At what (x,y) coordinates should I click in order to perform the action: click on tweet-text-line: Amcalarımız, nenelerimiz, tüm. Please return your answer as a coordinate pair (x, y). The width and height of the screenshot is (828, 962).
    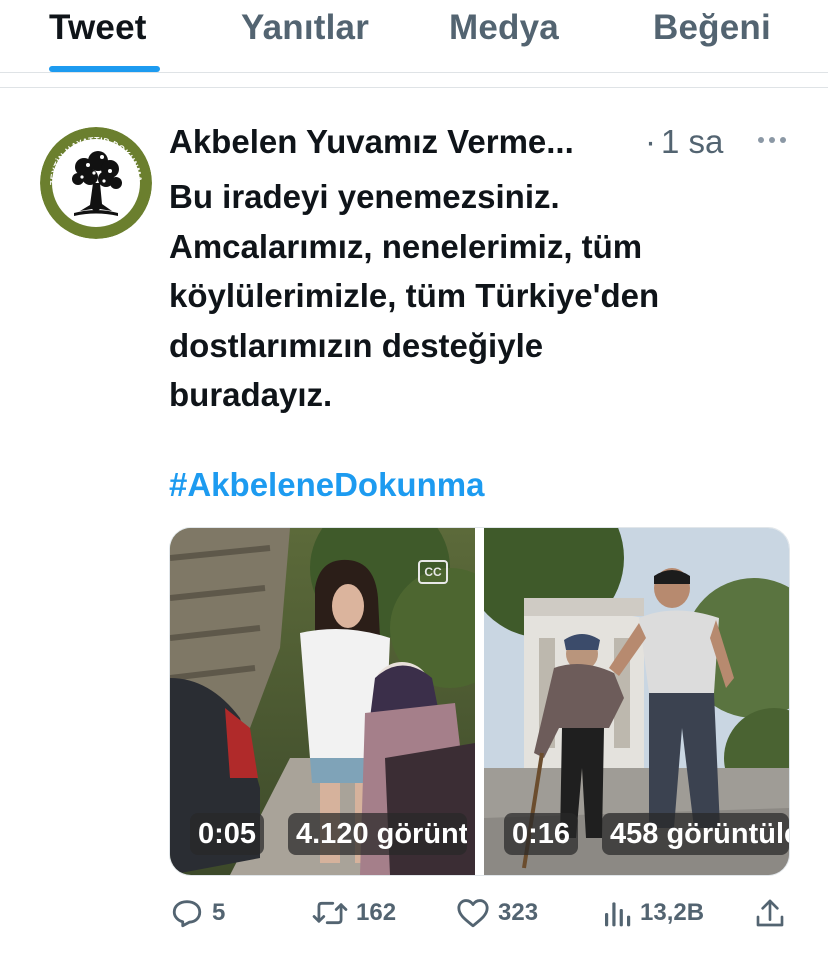
    Looking at the image, I should click on (406, 246).